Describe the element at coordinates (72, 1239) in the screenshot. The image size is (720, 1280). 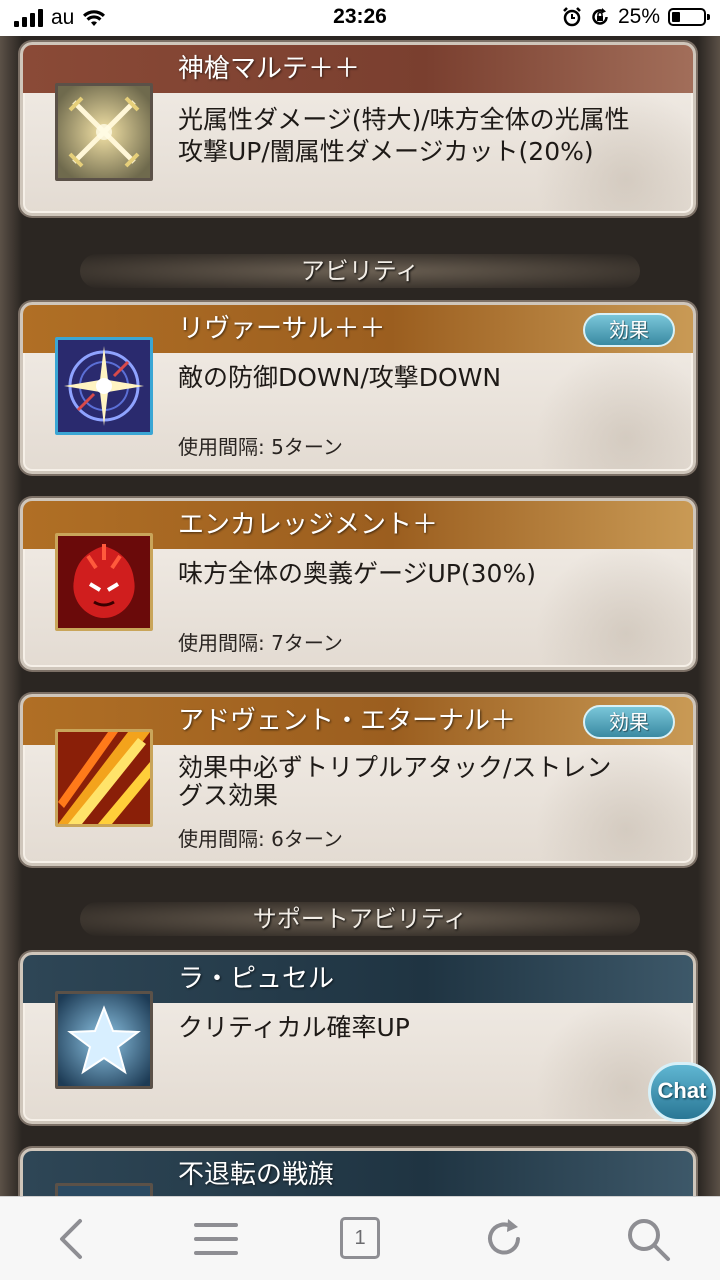
I see `back-icon` at that location.